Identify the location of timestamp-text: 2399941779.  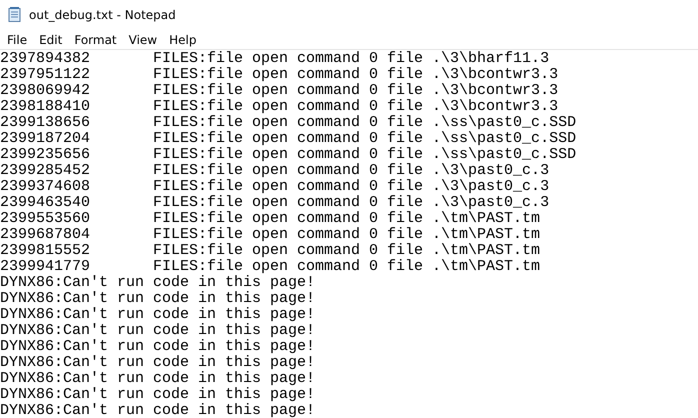
(46, 267).